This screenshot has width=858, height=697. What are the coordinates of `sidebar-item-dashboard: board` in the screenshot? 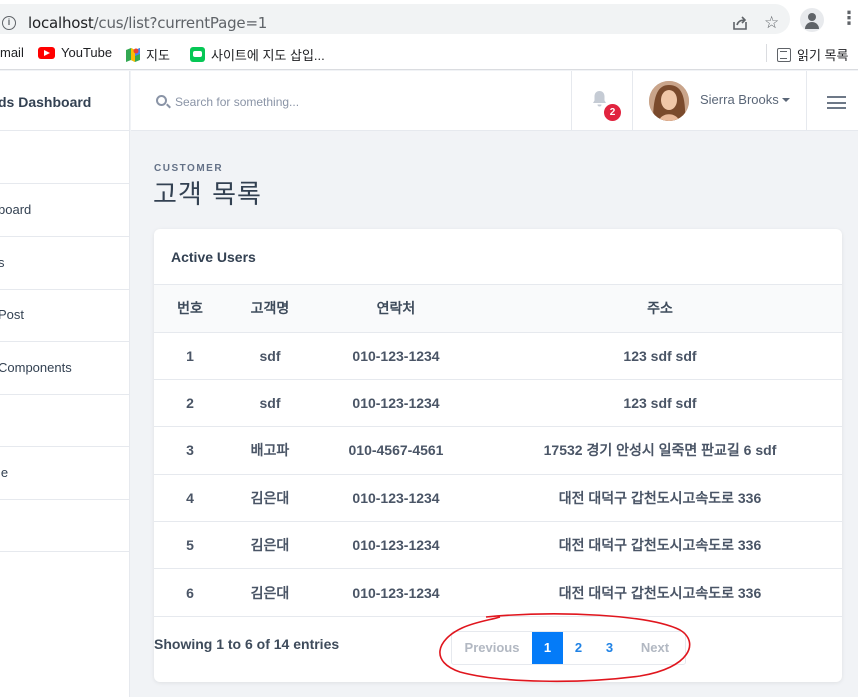 It's located at (65, 210).